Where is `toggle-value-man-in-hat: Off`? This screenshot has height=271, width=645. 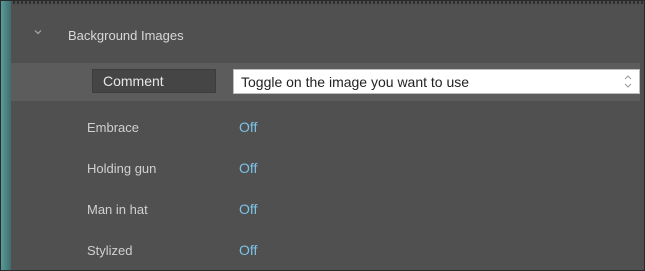 toggle-value-man-in-hat: Off is located at coordinates (248, 209).